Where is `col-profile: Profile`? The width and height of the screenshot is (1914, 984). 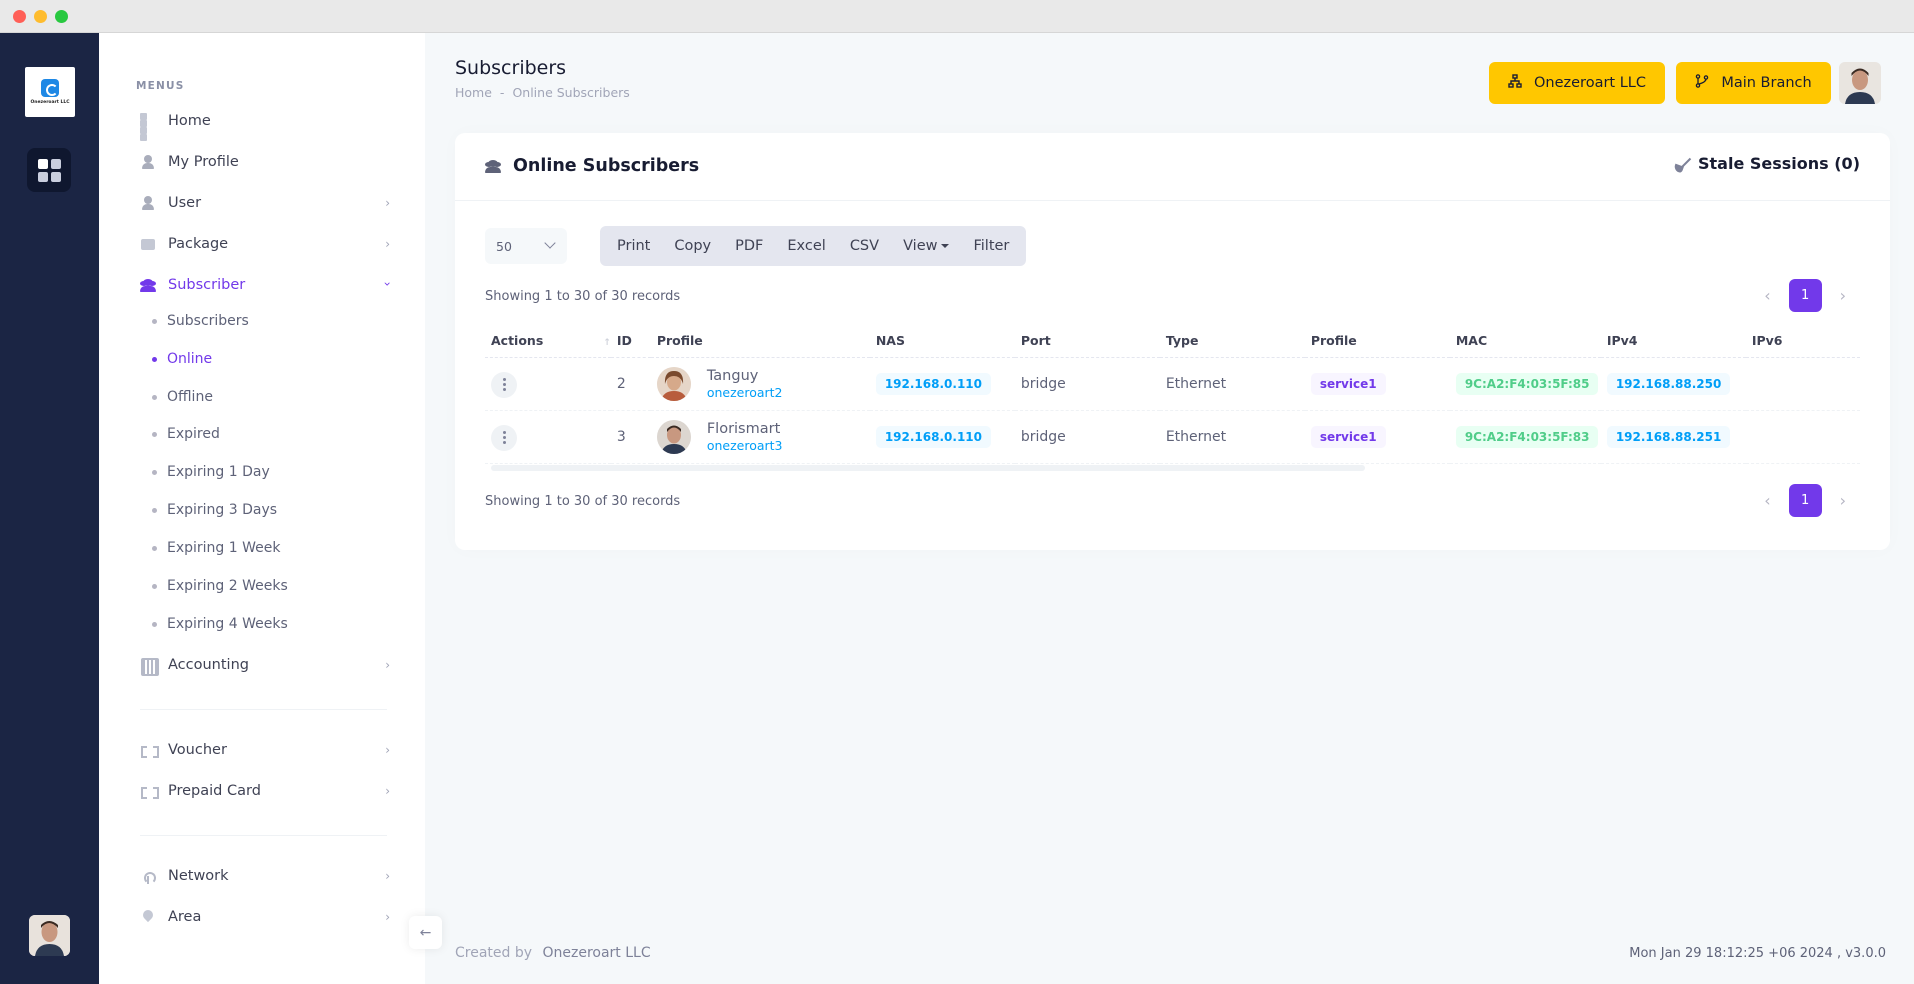 col-profile: Profile is located at coordinates (1377, 341).